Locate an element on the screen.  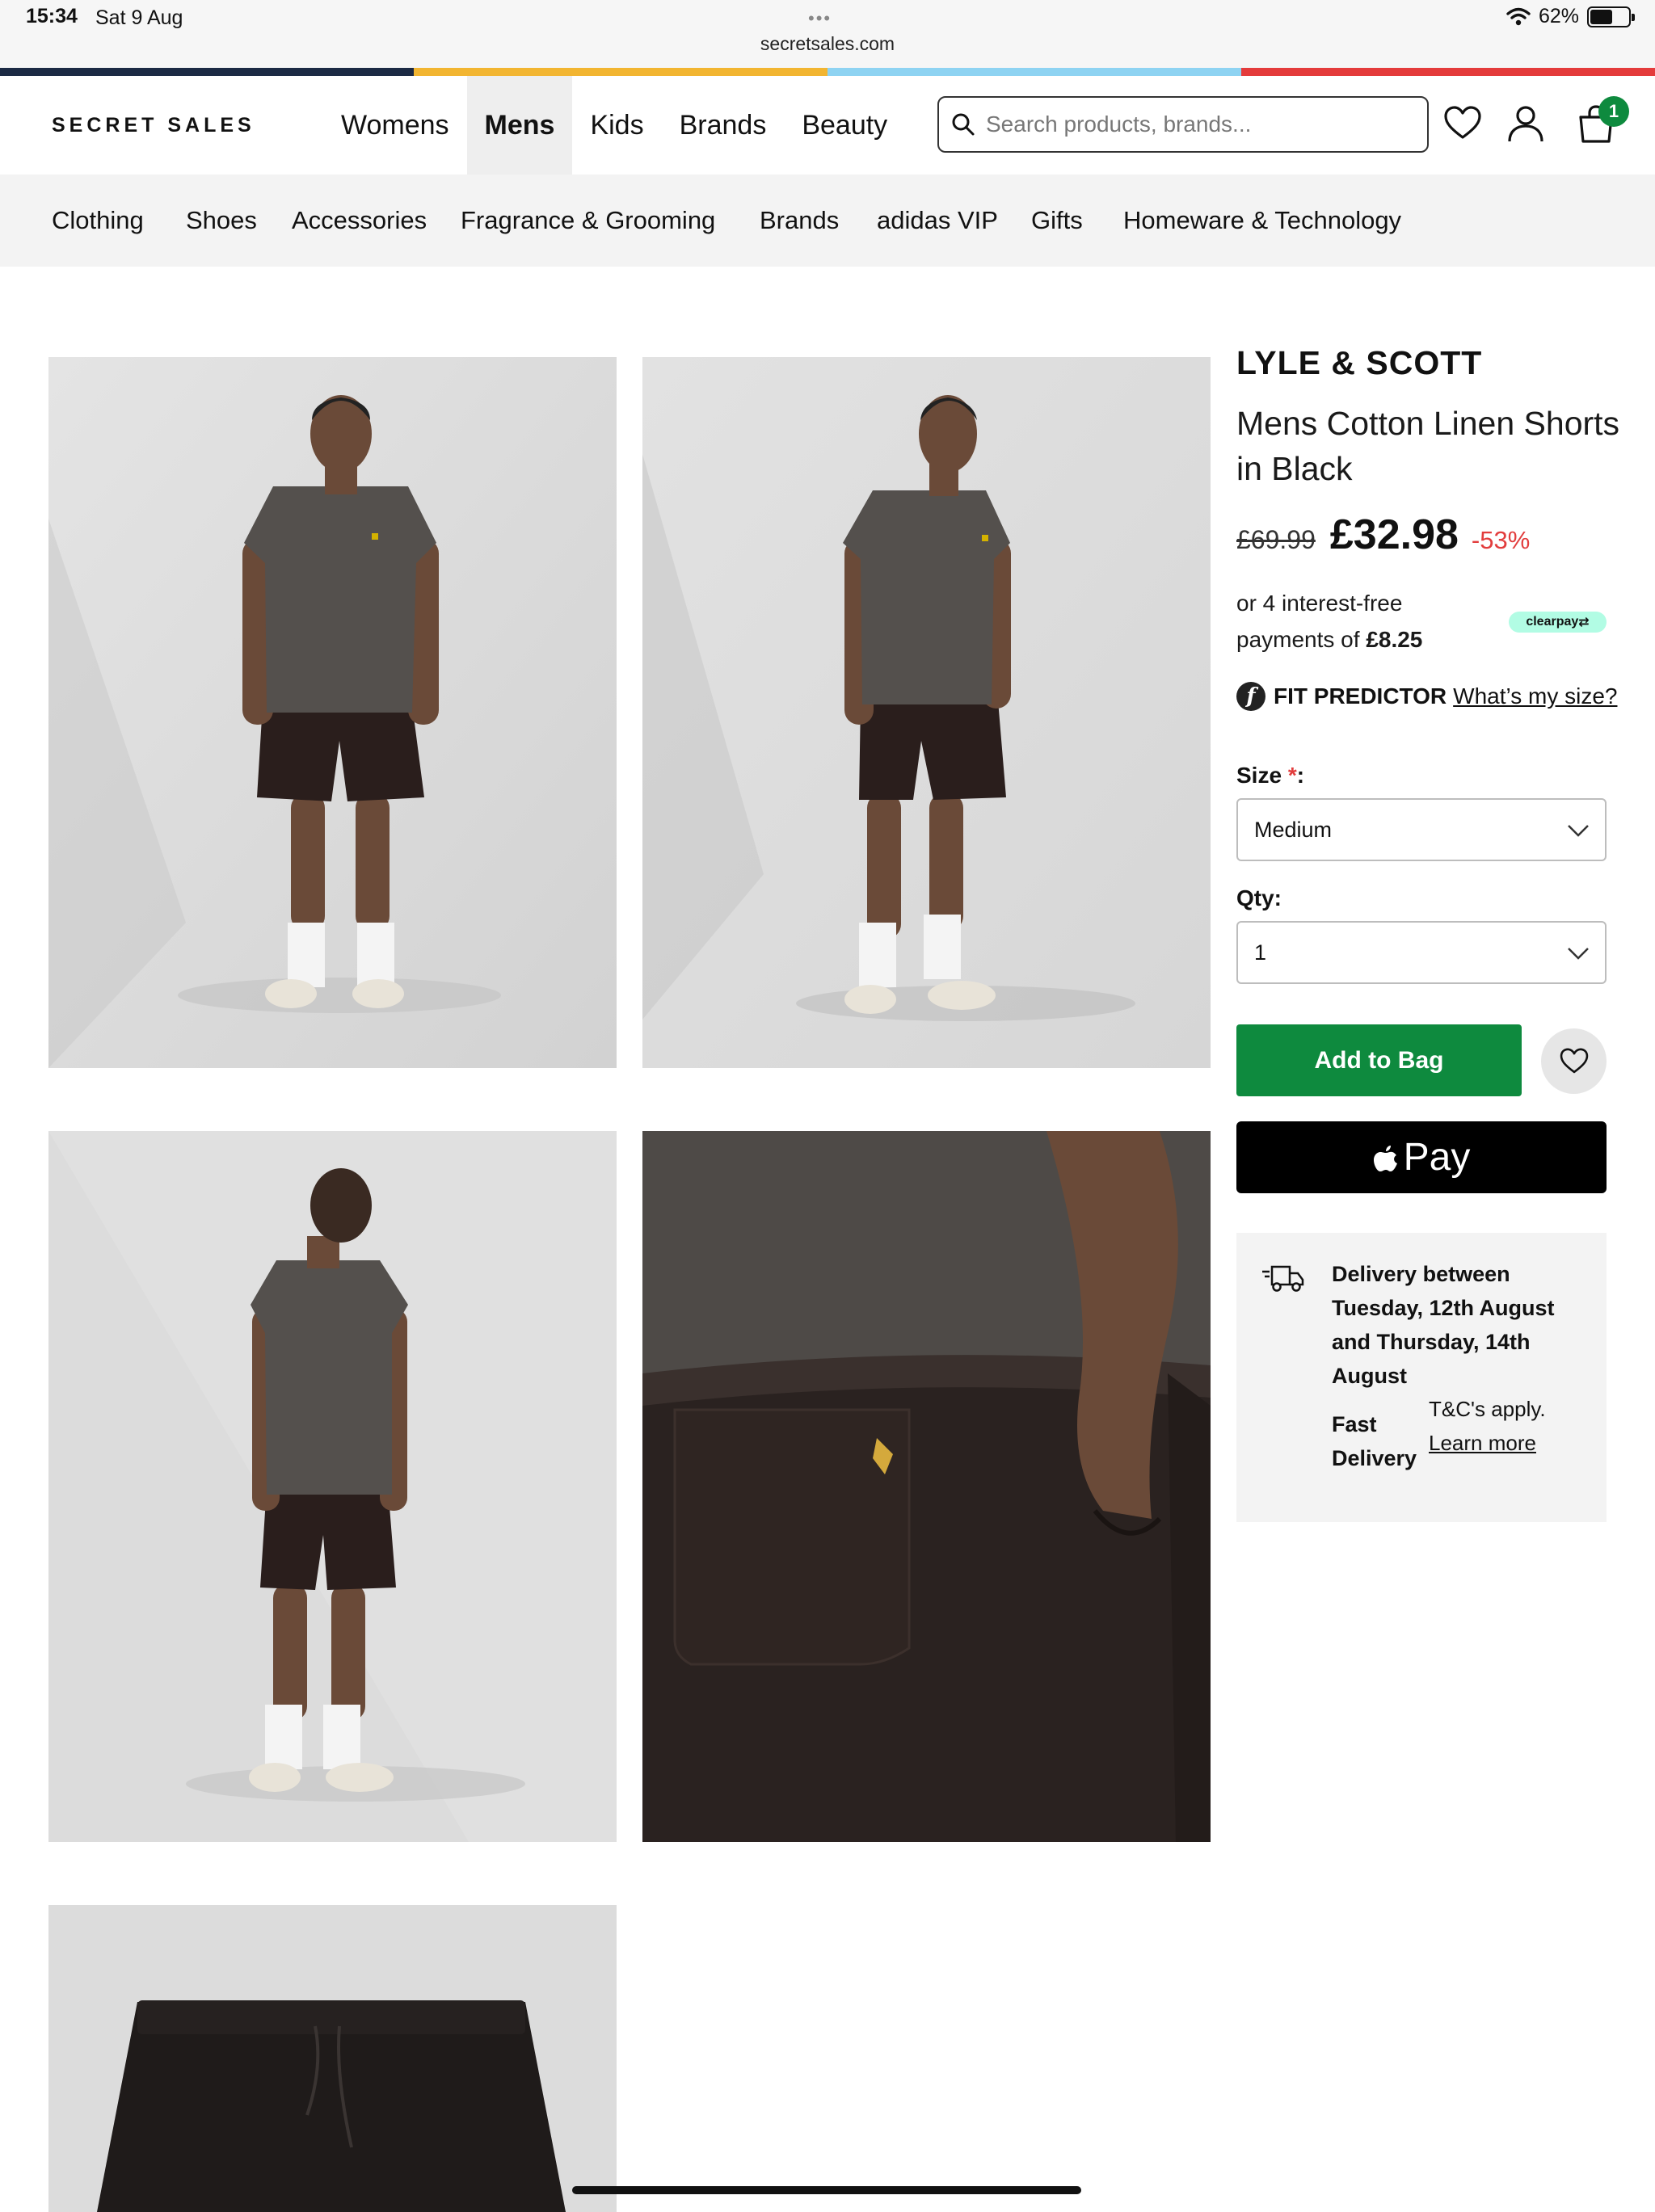
terms-text: T&C's apply. is located at coordinates (1487, 1409).